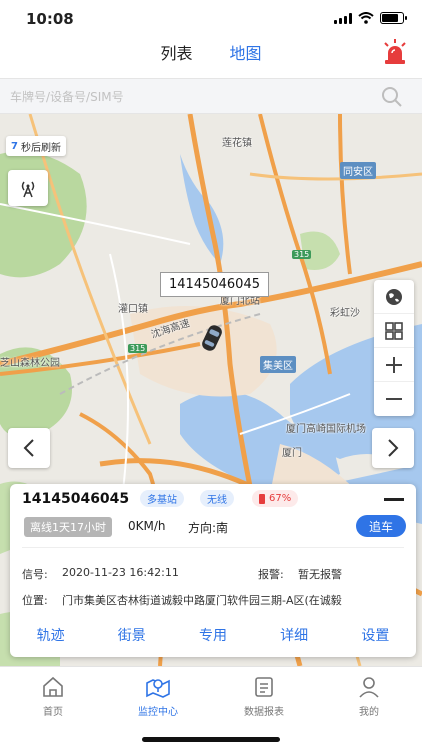 Image resolution: width=422 pixels, height=750 pixels. I want to click on track-button: 轨迹, so click(51, 635).